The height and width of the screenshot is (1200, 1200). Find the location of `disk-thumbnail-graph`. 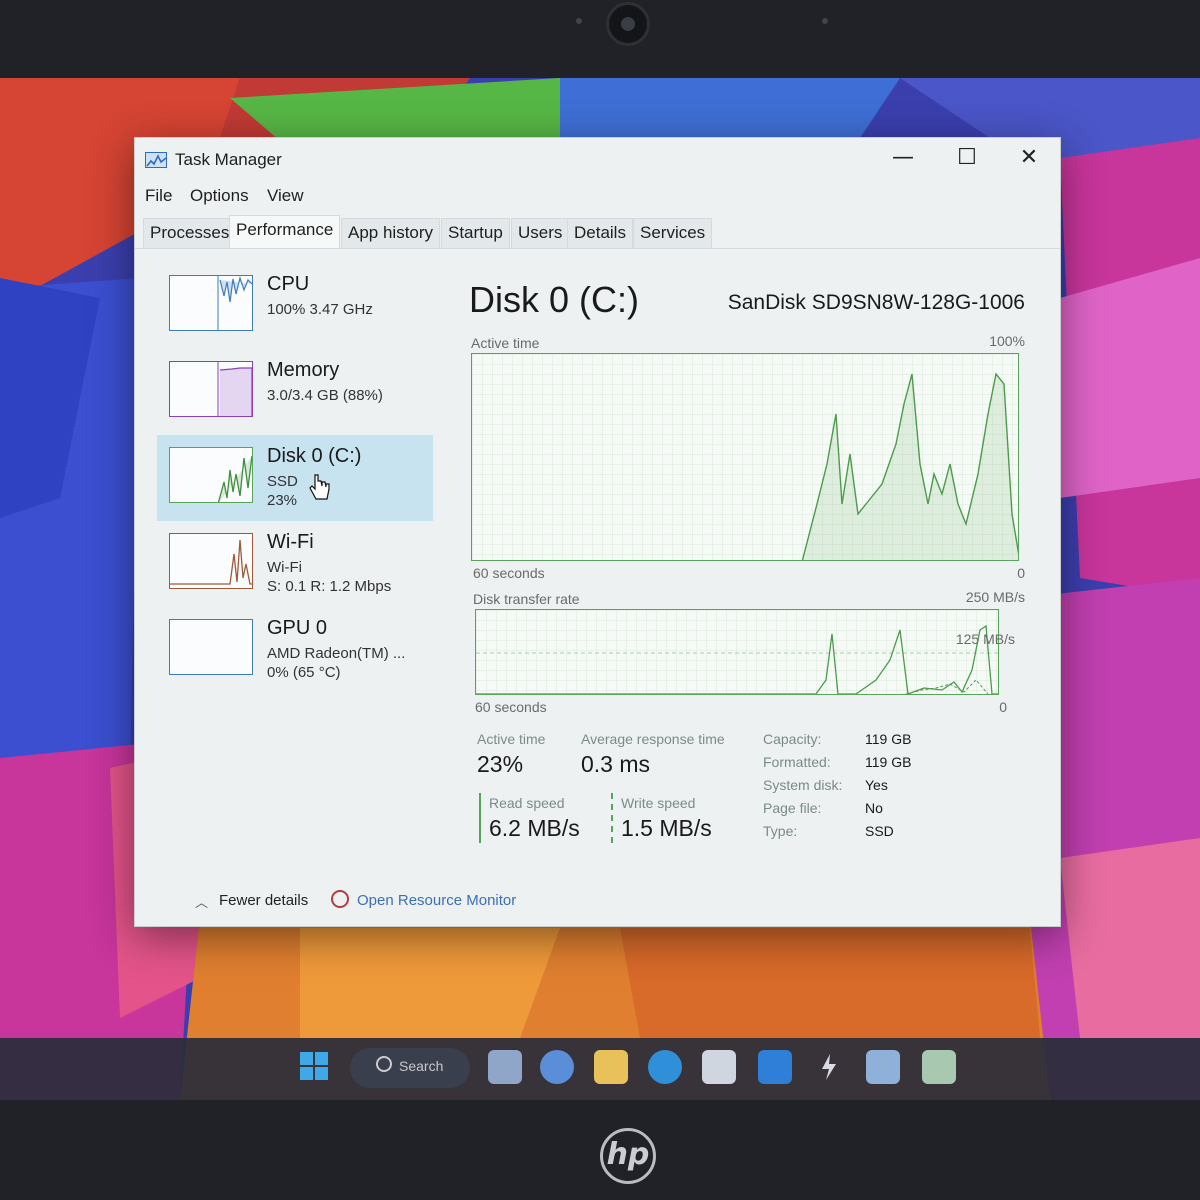

disk-thumbnail-graph is located at coordinates (211, 475).